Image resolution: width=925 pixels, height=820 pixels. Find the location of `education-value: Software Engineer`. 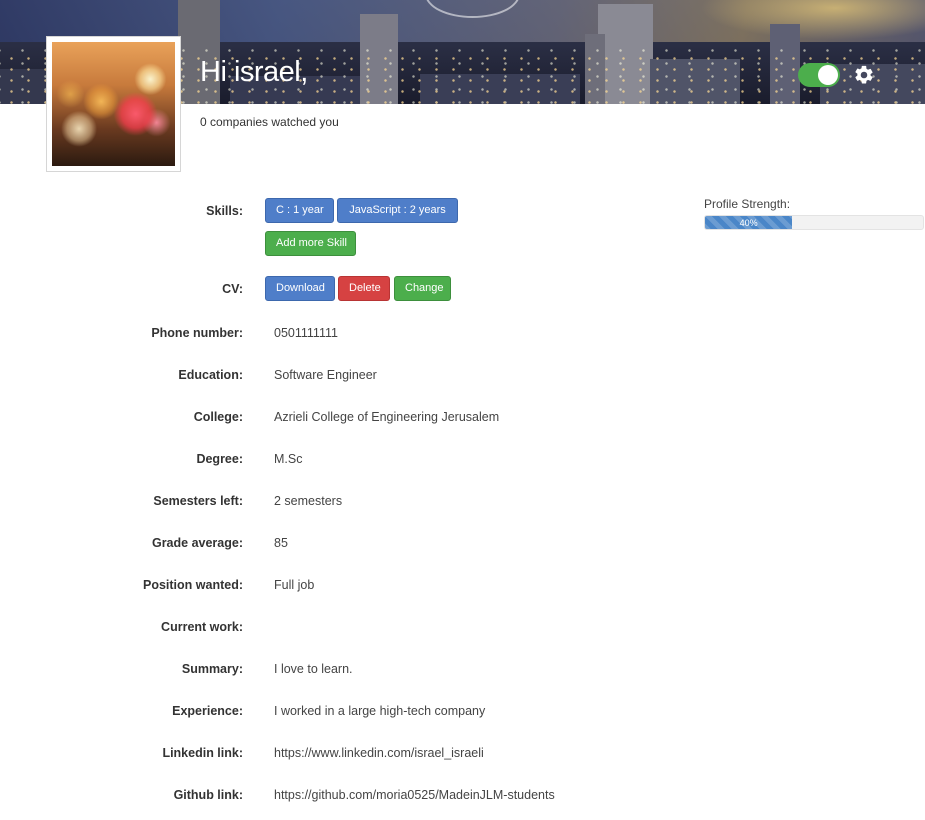

education-value: Software Engineer is located at coordinates (325, 375).